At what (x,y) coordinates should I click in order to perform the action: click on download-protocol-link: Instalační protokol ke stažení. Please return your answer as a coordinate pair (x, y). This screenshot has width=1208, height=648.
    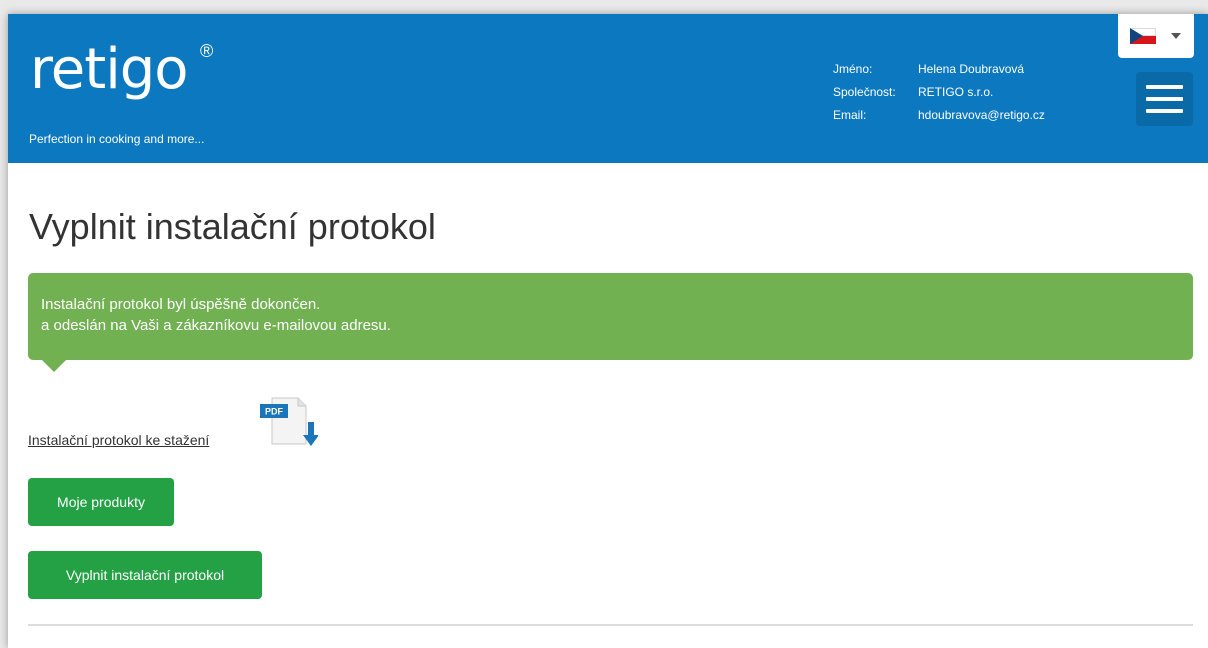
    Looking at the image, I should click on (118, 440).